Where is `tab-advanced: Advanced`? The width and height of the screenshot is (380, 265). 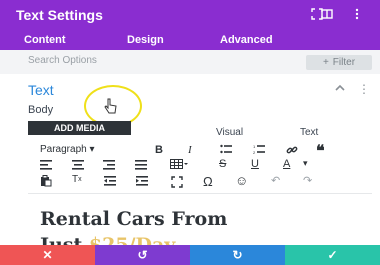
tab-advanced: Advanced is located at coordinates (246, 40).